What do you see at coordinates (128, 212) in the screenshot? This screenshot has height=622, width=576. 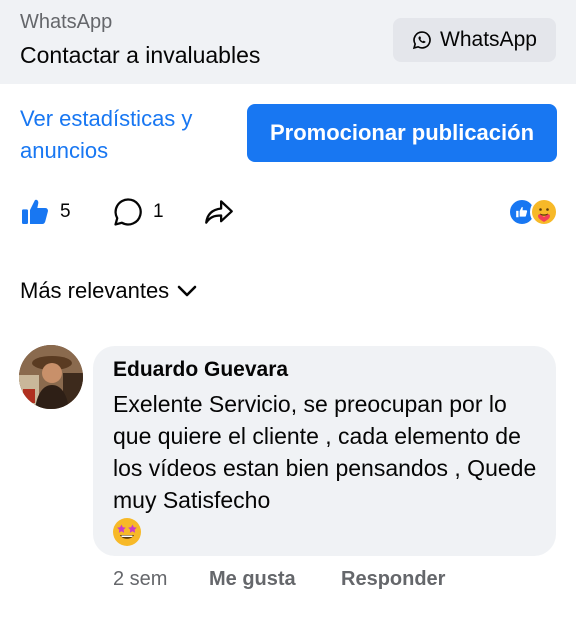 I see `comment-icon` at bounding box center [128, 212].